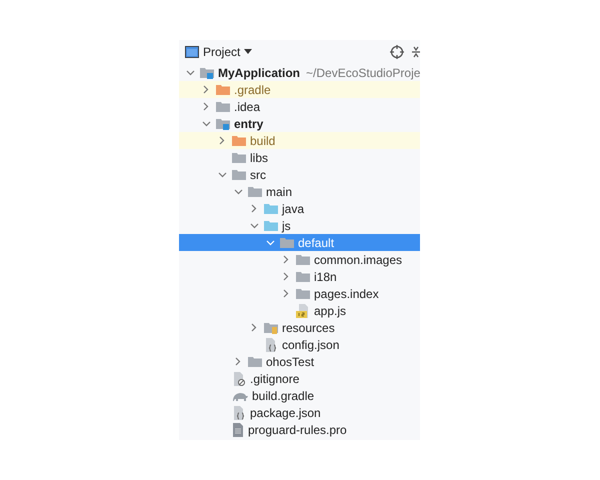  Describe the element at coordinates (299, 225) in the screenshot. I see `tree-row: js` at that location.